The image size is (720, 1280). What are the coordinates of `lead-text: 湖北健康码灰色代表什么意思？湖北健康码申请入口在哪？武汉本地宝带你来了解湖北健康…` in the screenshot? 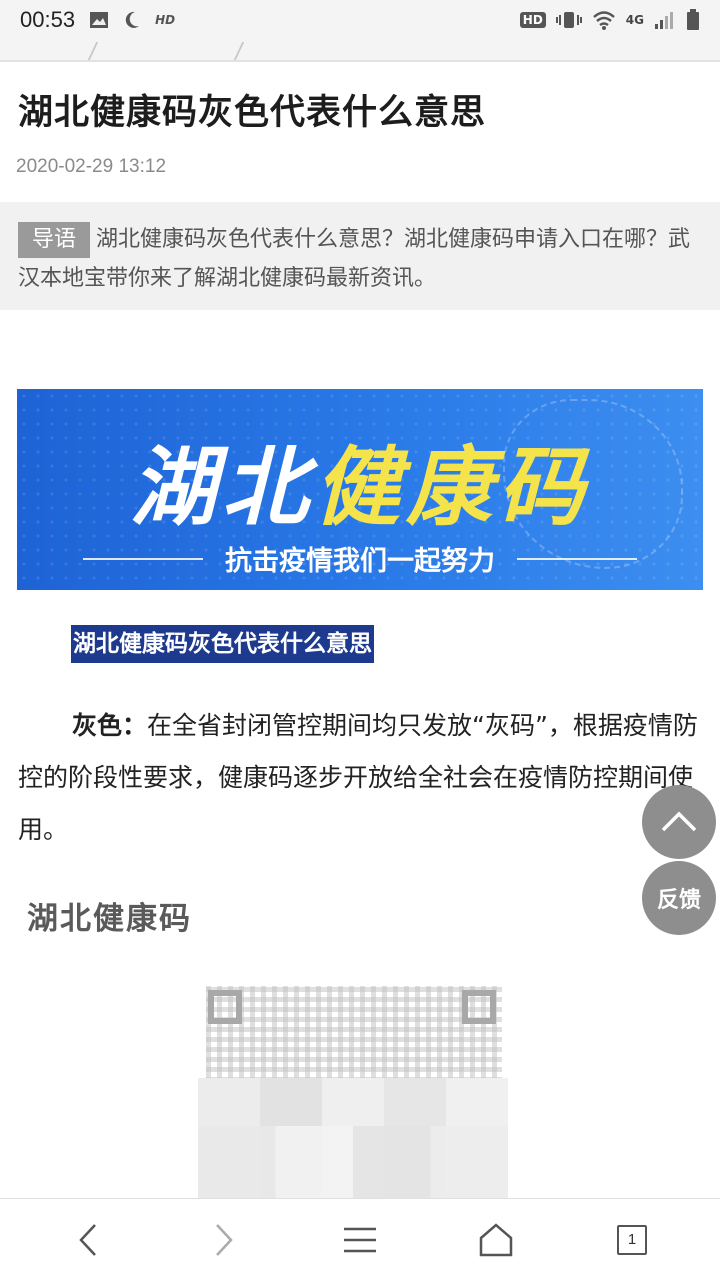 It's located at (354, 259).